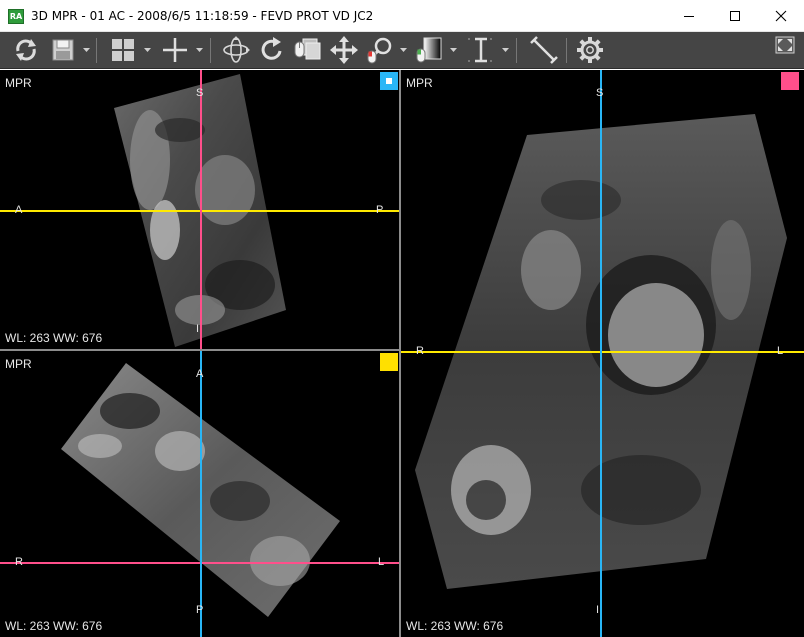 This screenshot has height=637, width=804. I want to click on settings-button, so click(590, 50).